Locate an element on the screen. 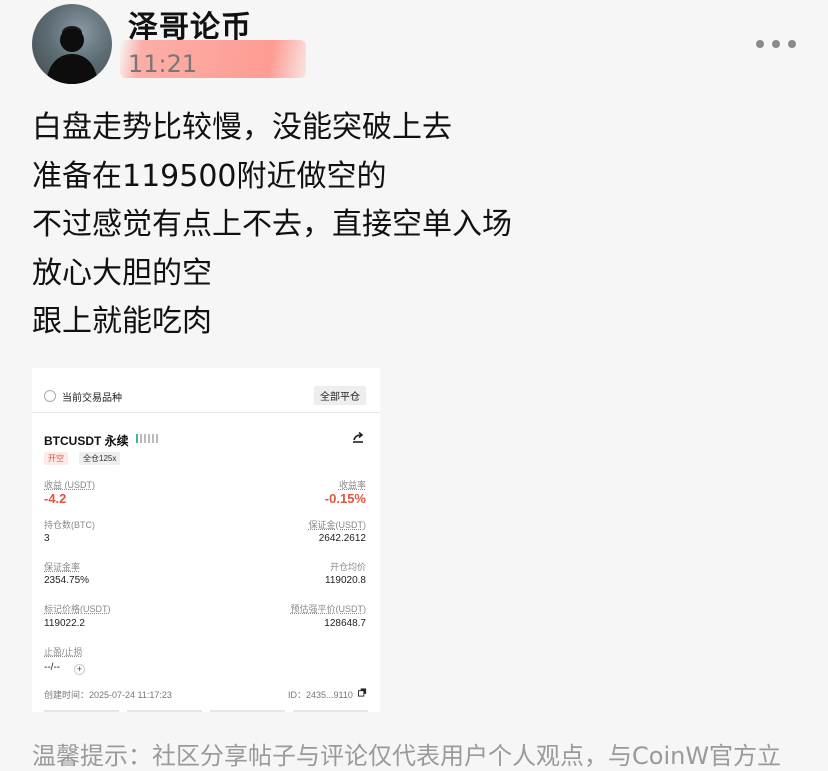  pnl-label: 收益 (USDT) is located at coordinates (69, 485).